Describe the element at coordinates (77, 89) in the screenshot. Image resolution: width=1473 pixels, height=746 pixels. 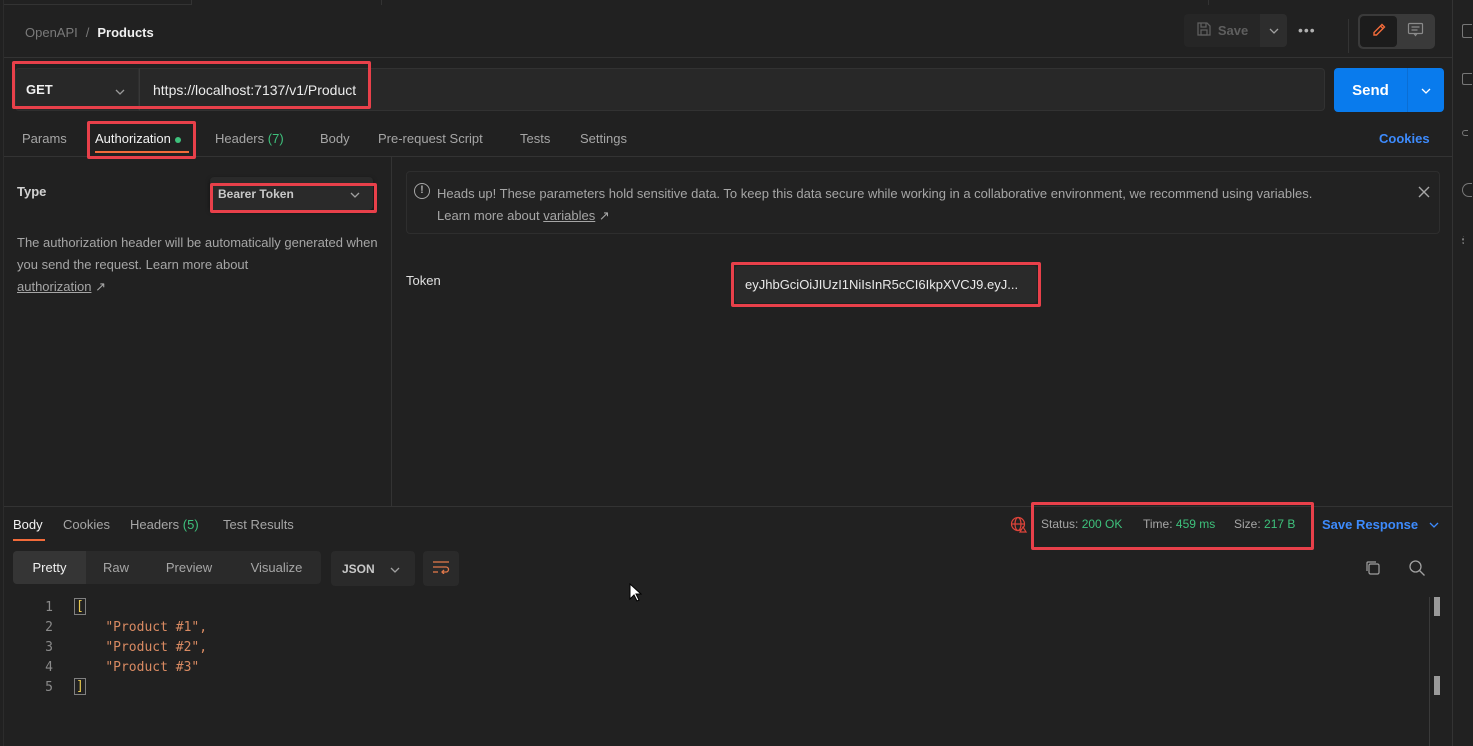
I see `method-select: GET` at that location.